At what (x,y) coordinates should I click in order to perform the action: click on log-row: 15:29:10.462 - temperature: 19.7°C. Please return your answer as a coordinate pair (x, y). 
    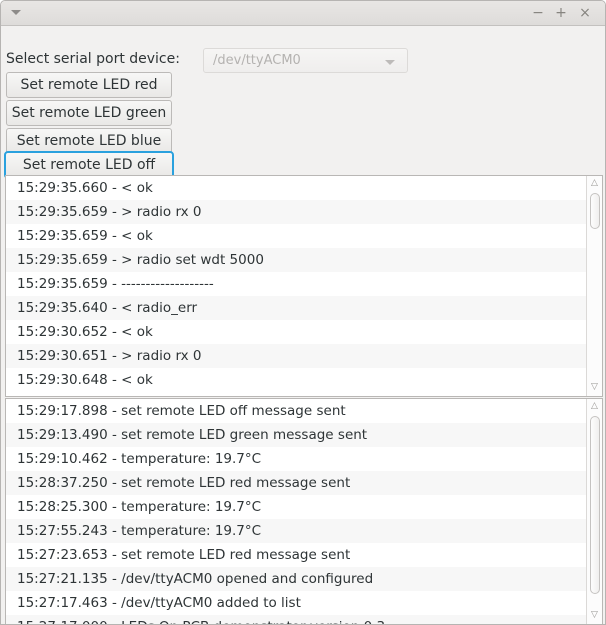
    Looking at the image, I should click on (296, 459).